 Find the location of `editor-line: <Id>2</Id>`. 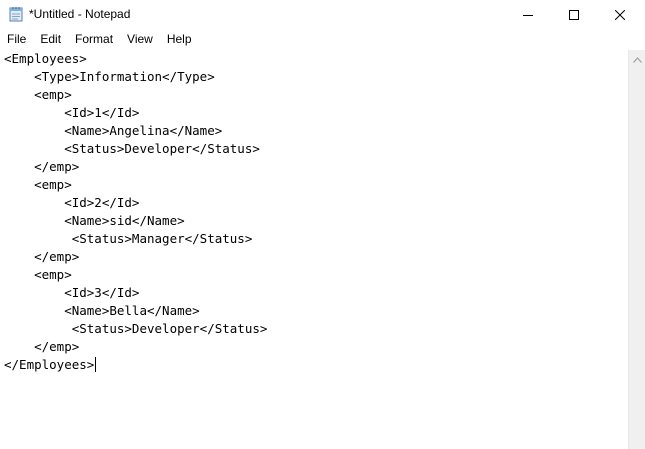

editor-line: <Id>2</Id> is located at coordinates (72, 202).